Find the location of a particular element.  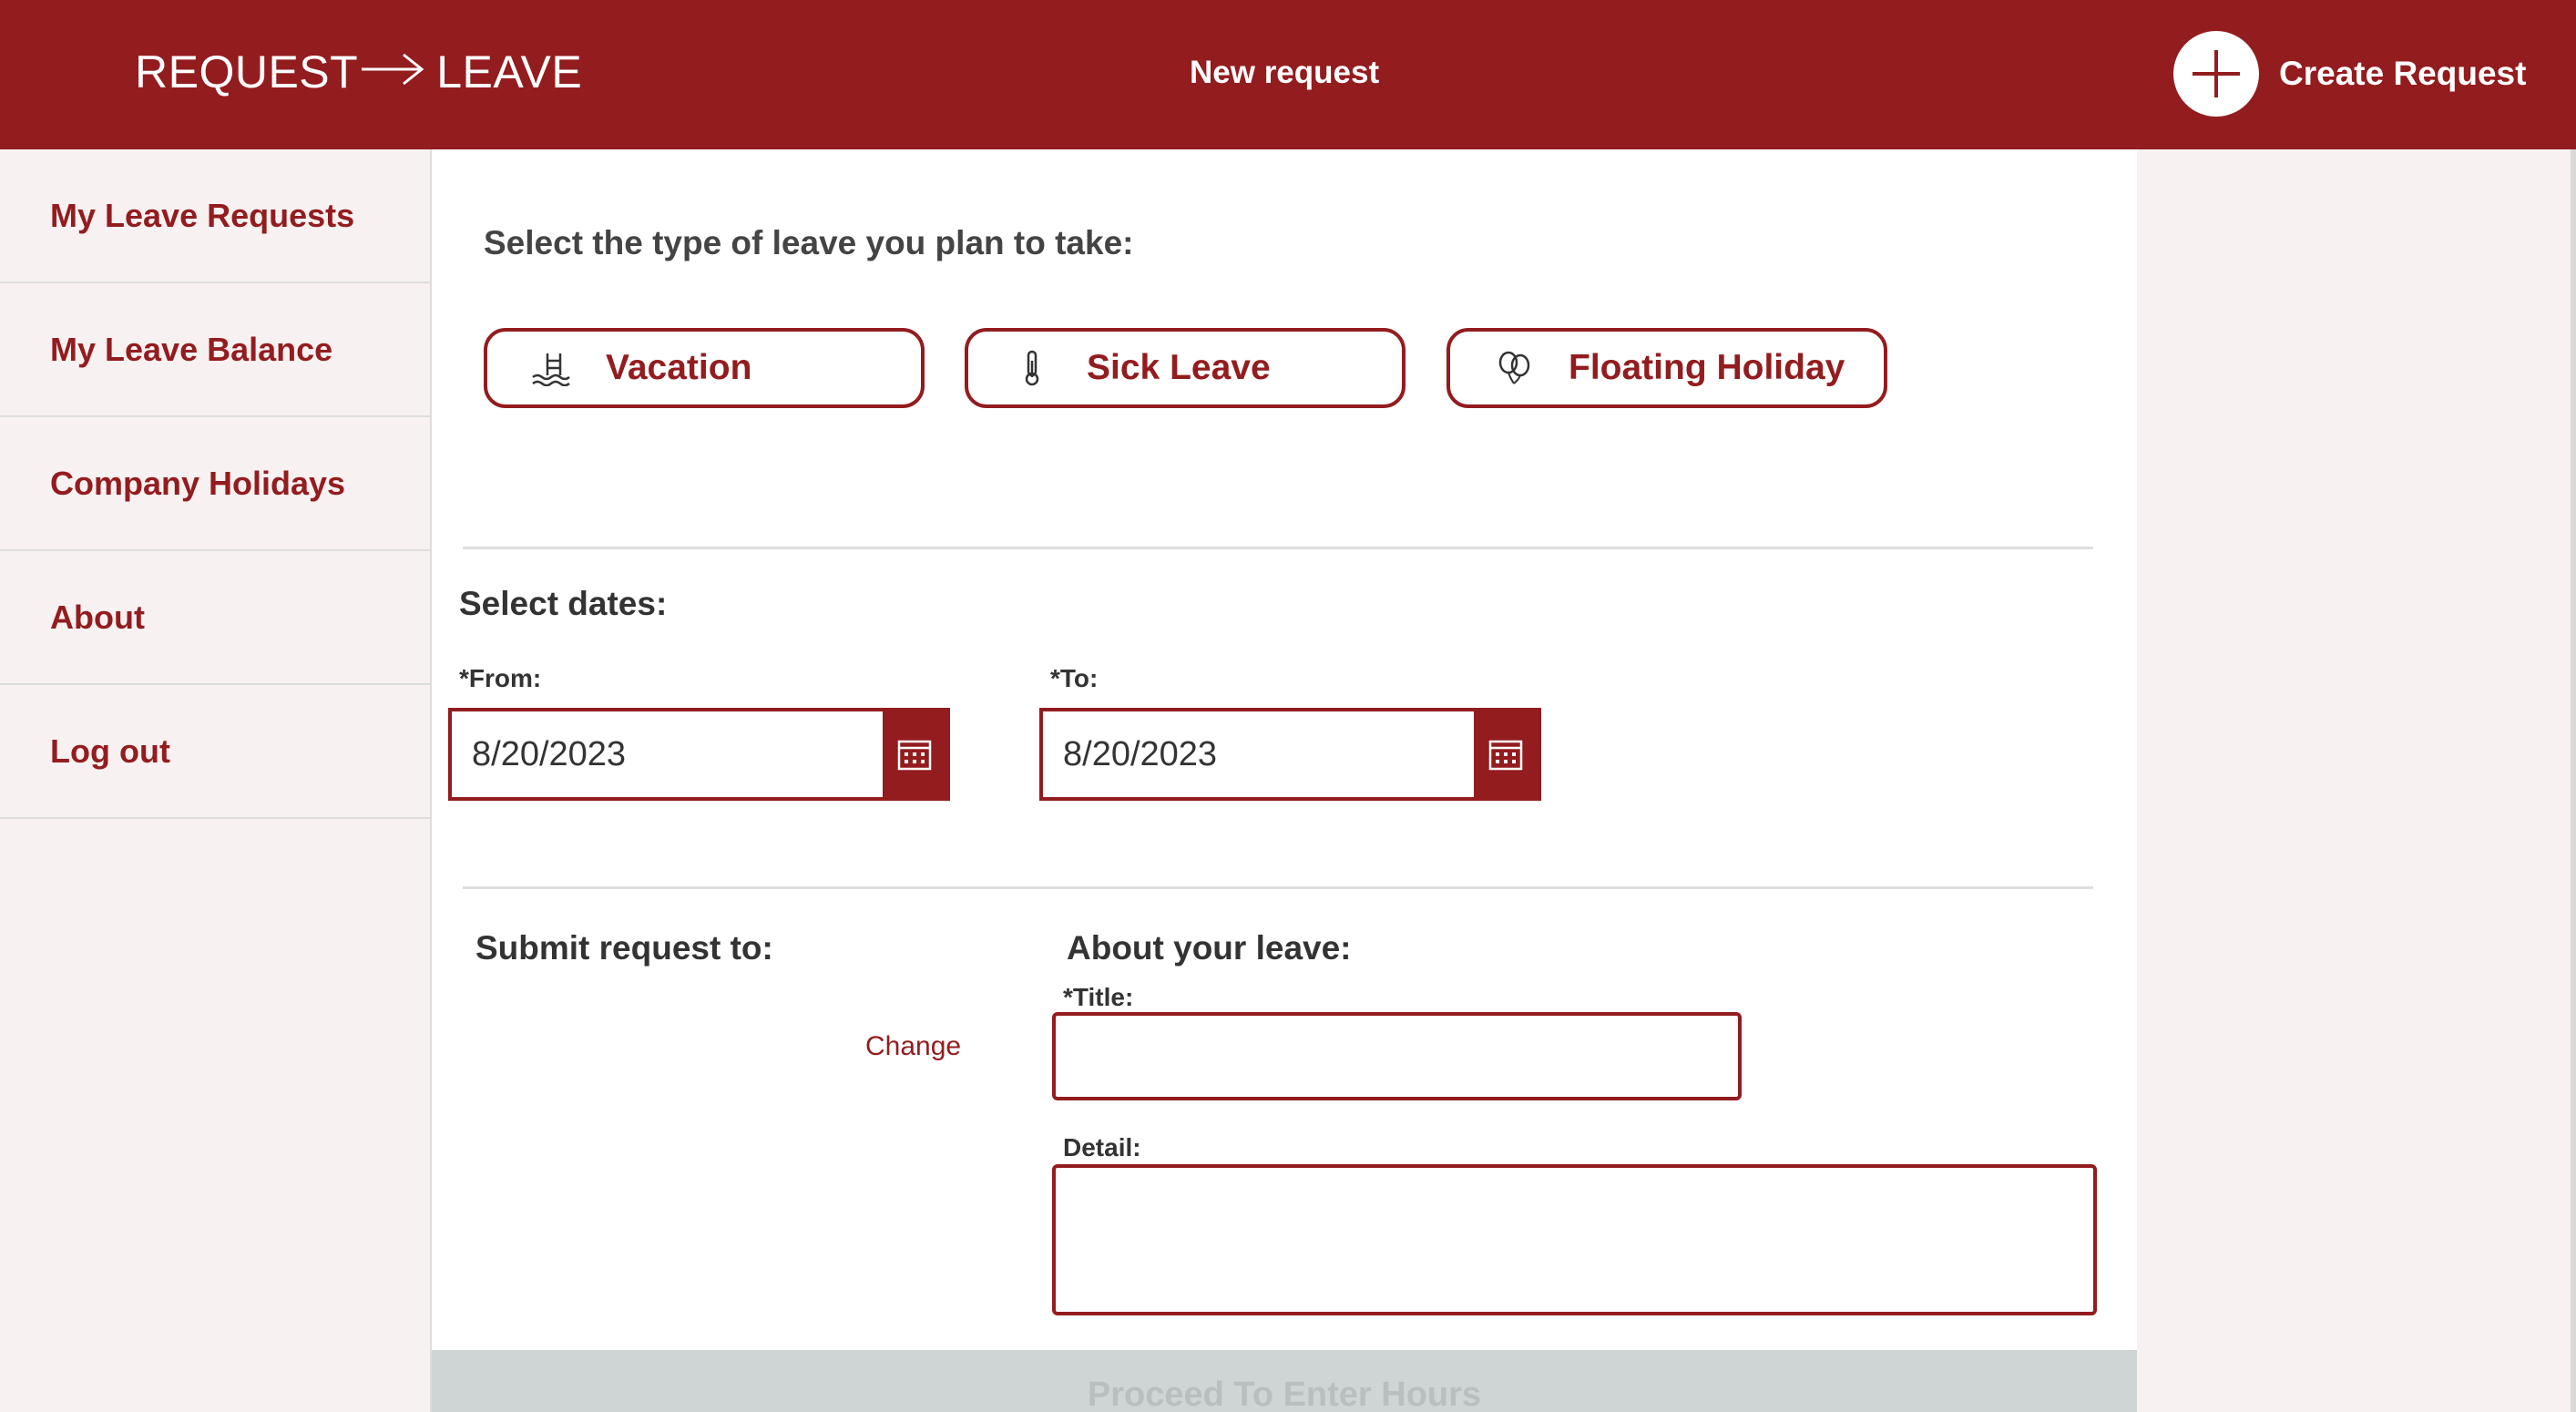

to-date-field is located at coordinates (1290, 754).